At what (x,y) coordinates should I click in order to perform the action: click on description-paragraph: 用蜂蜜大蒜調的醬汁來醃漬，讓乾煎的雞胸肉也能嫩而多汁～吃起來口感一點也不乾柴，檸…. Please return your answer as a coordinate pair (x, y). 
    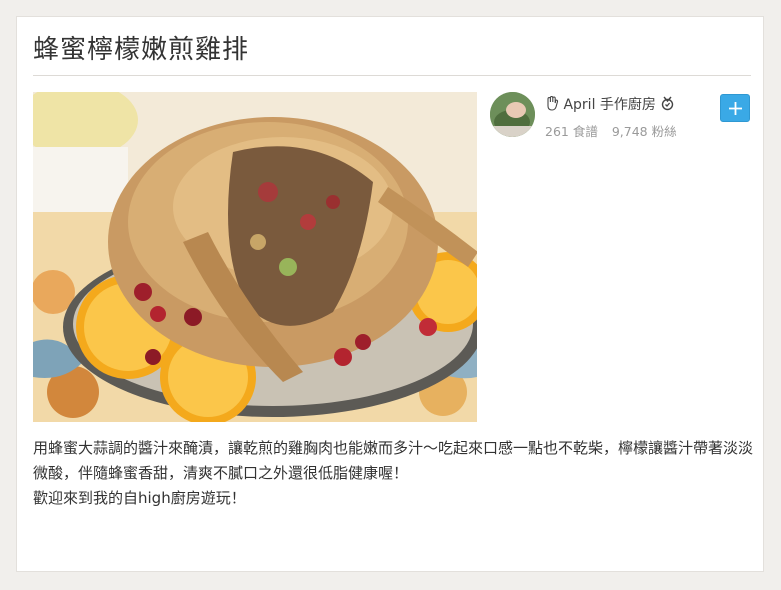
    Looking at the image, I should click on (393, 460).